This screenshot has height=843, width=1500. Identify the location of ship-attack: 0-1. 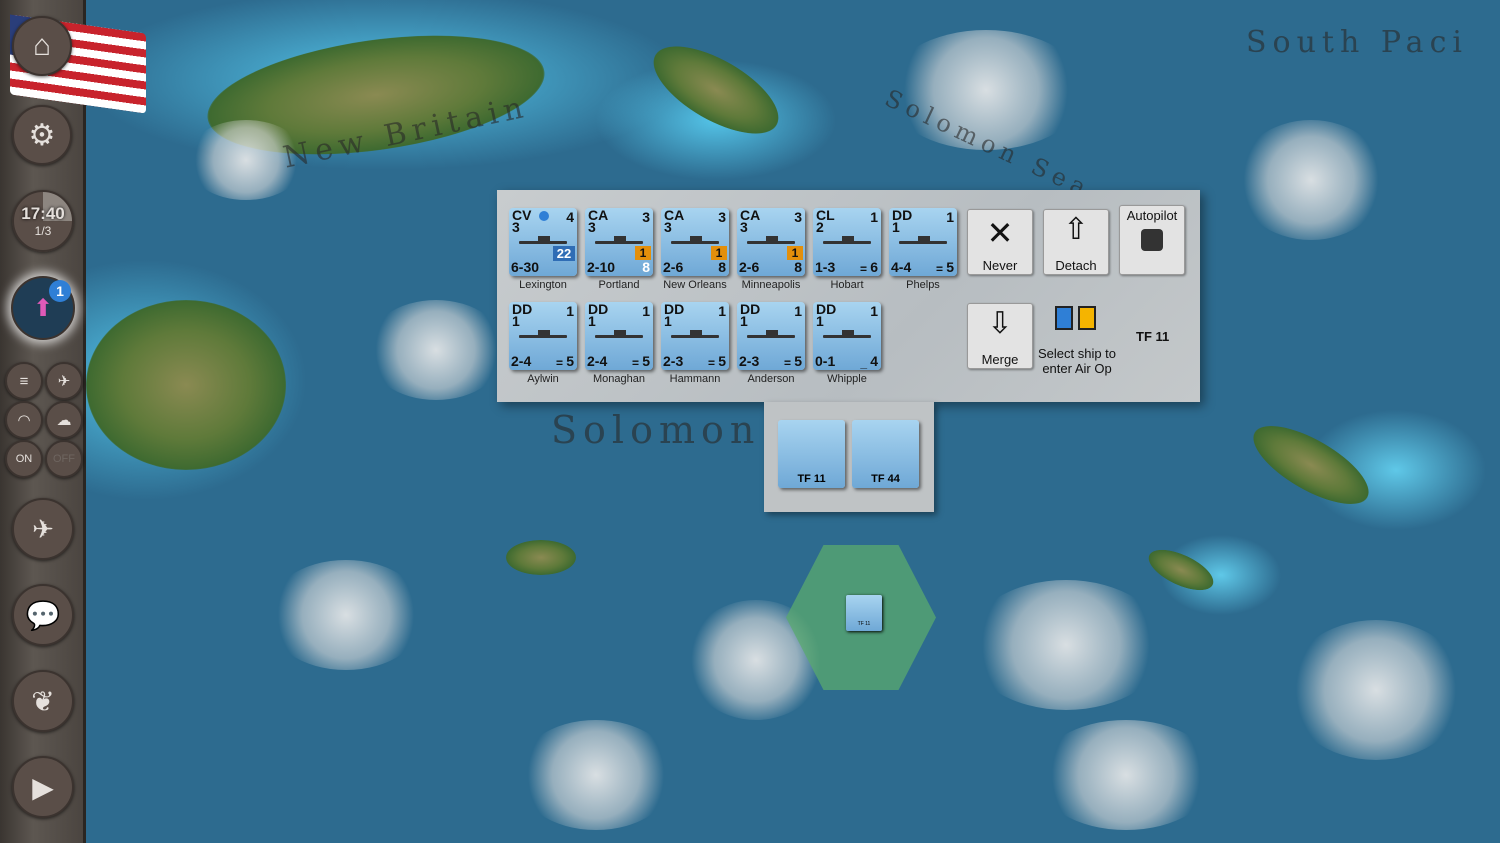
(825, 361).